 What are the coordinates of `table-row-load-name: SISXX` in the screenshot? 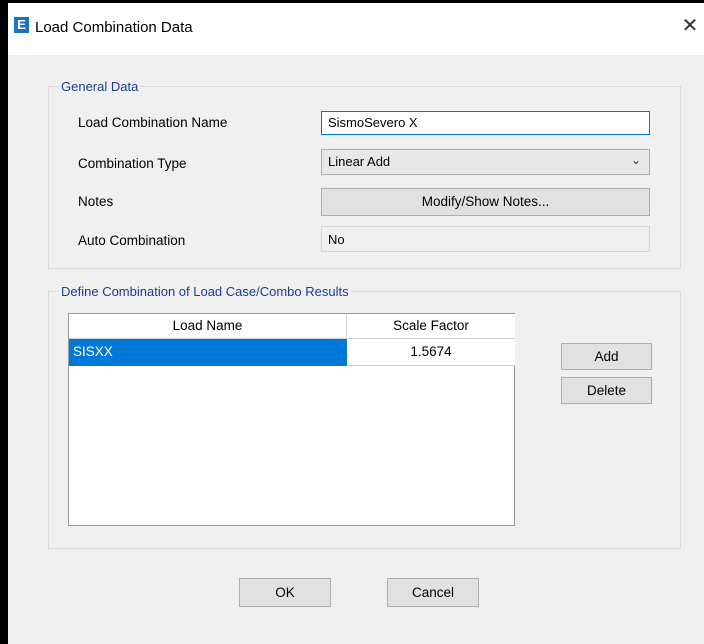 It's located at (208, 352).